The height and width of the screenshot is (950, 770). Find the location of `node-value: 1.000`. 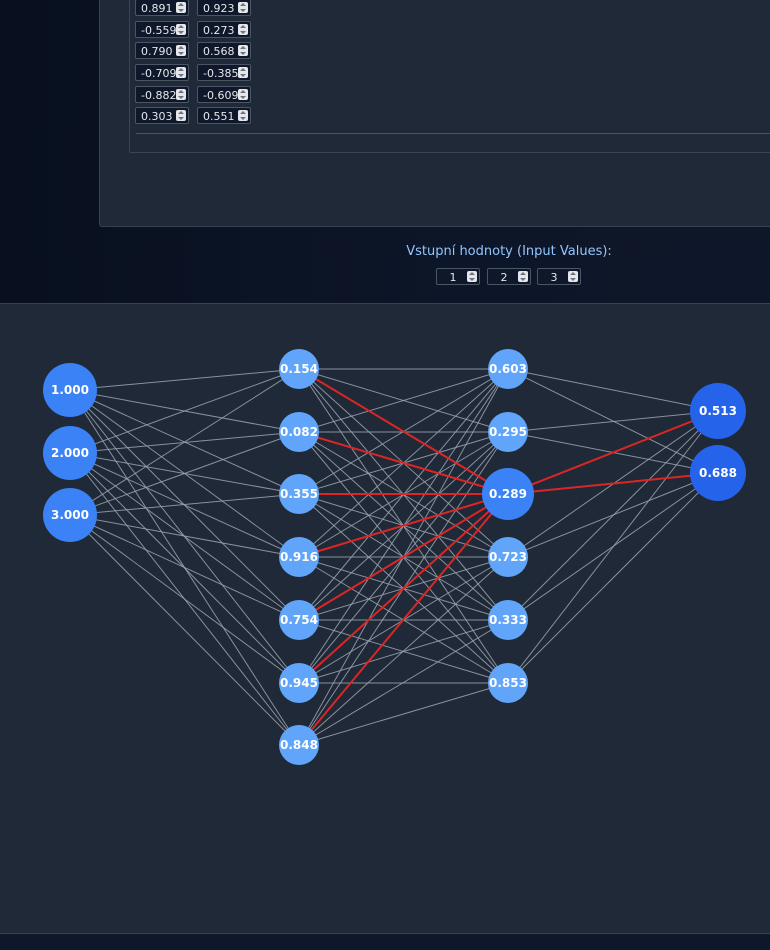

node-value: 1.000 is located at coordinates (70, 390).